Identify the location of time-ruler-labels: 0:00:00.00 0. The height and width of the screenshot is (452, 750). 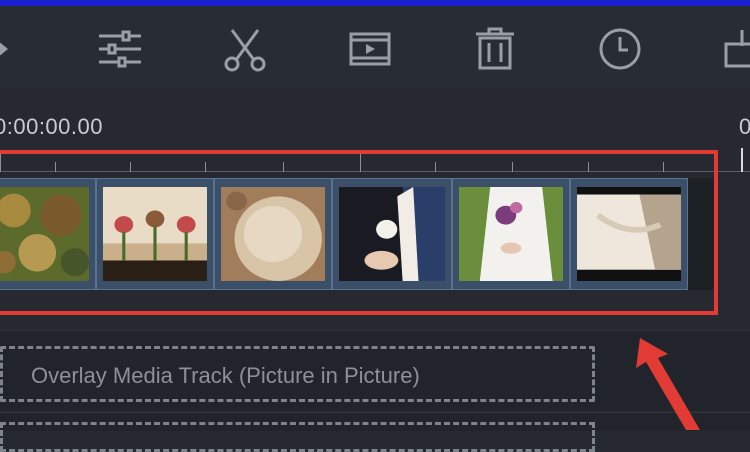
(375, 118).